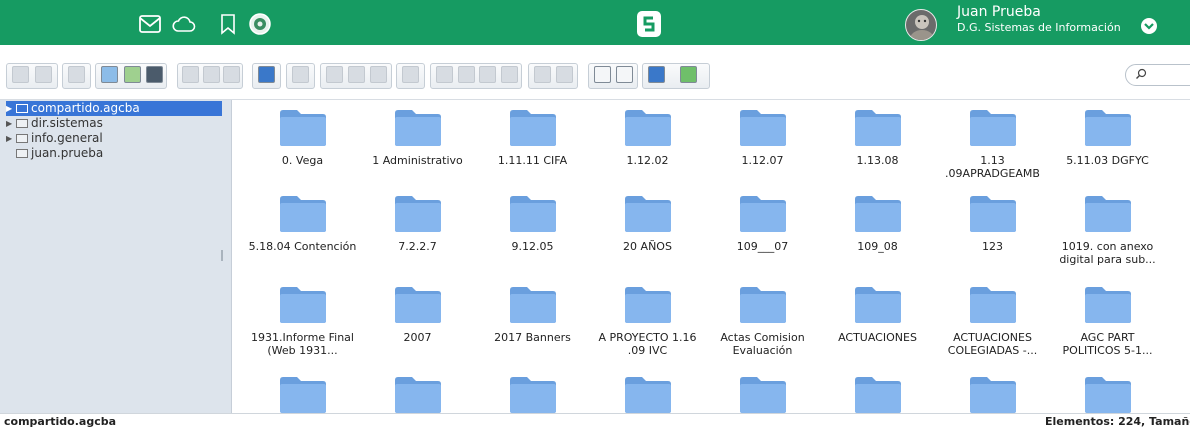  Describe the element at coordinates (624, 74) in the screenshot. I see `quick-look-icon` at that location.